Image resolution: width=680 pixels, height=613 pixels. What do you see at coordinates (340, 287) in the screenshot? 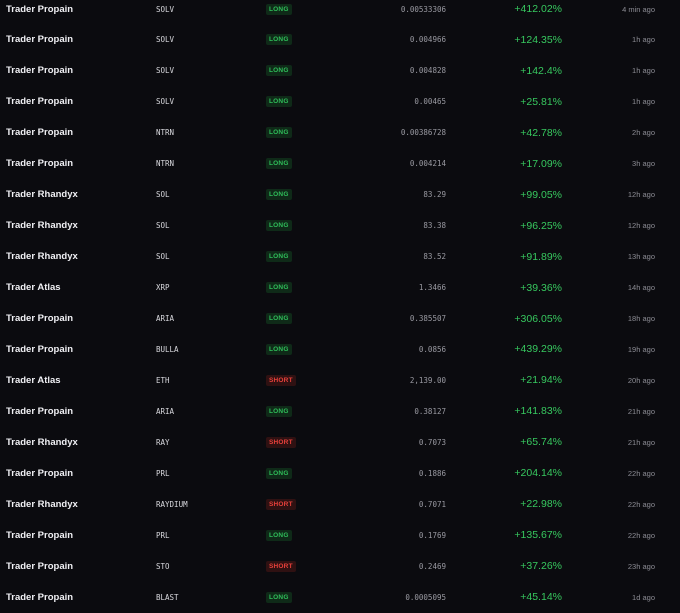
I see `table-row: Trader Atlas XRP LONG 1.3466 +39.36% 14h ago` at bounding box center [340, 287].